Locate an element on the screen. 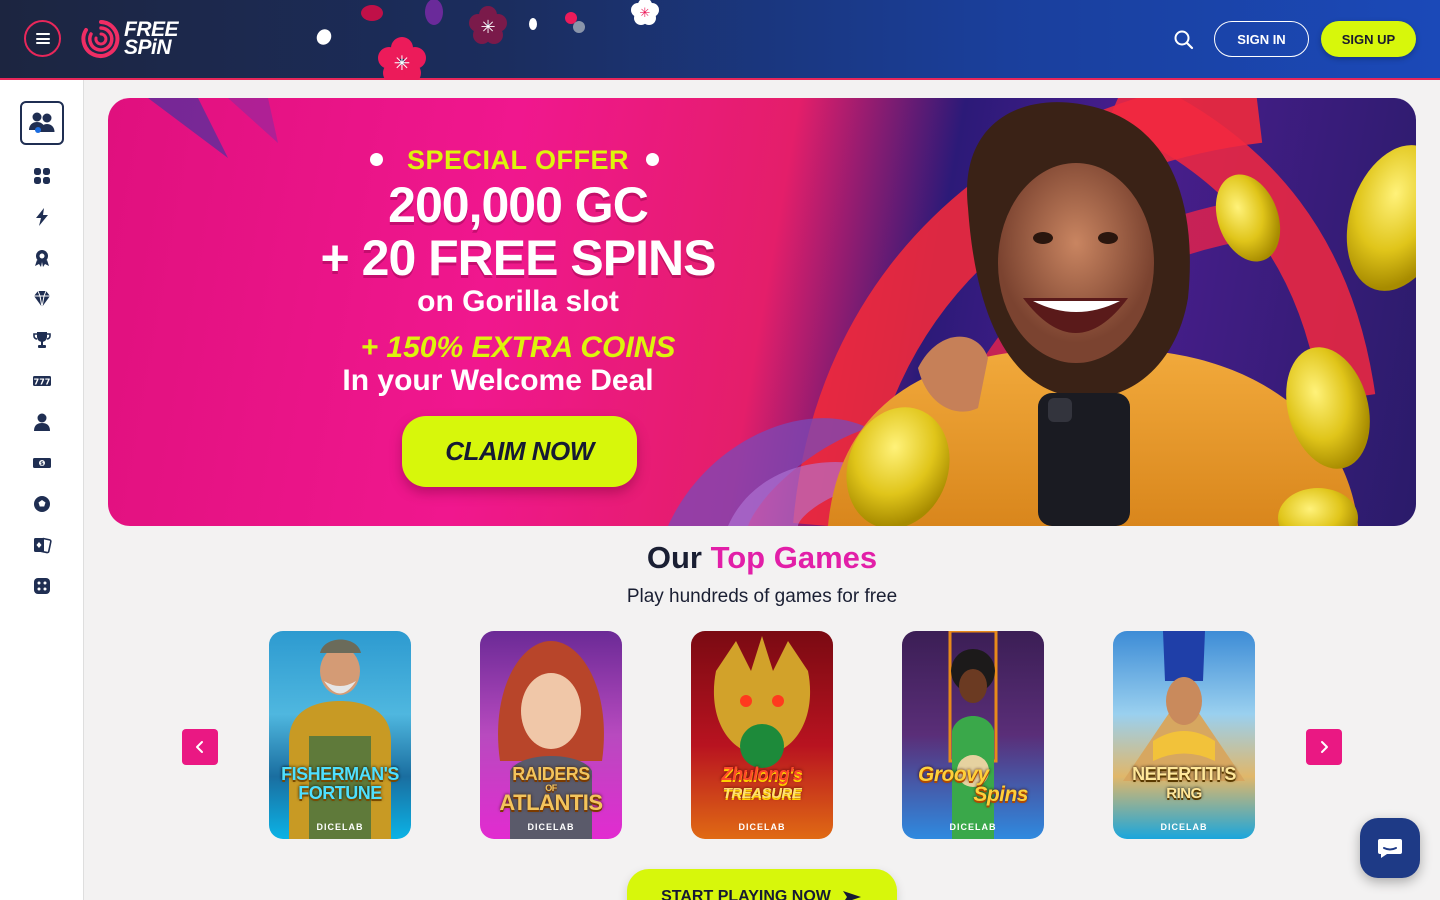 The height and width of the screenshot is (900, 1440). sidebar-item-community is located at coordinates (42, 123).